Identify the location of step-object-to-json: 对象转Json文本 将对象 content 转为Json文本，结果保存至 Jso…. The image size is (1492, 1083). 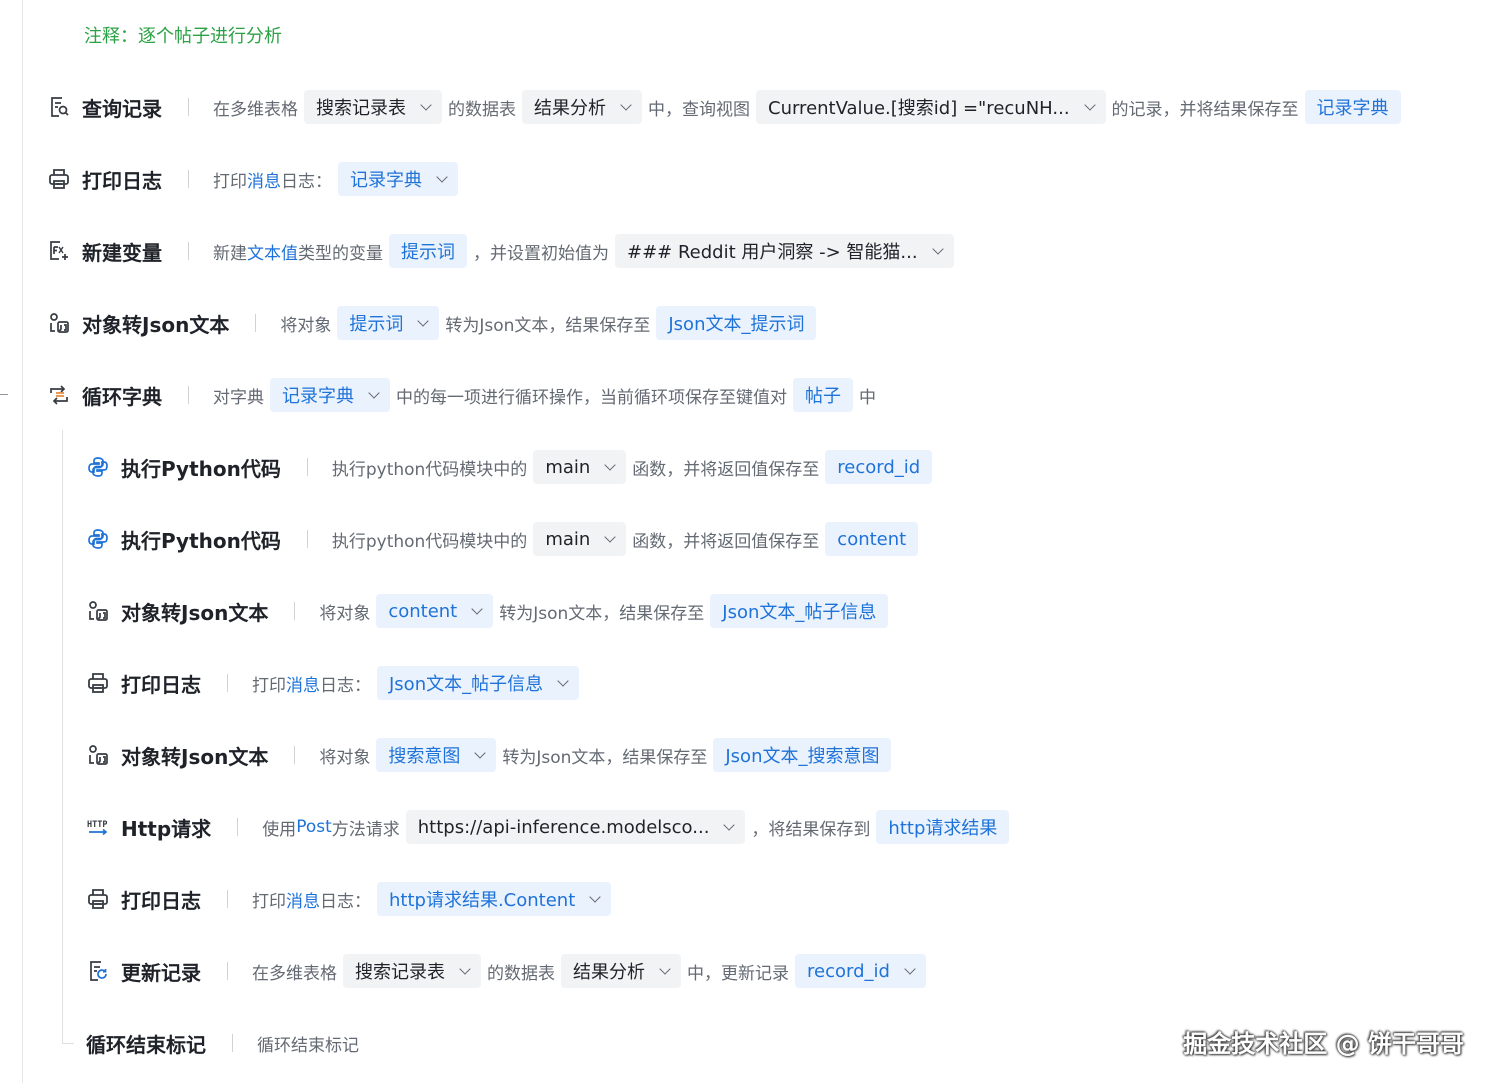
(489, 611).